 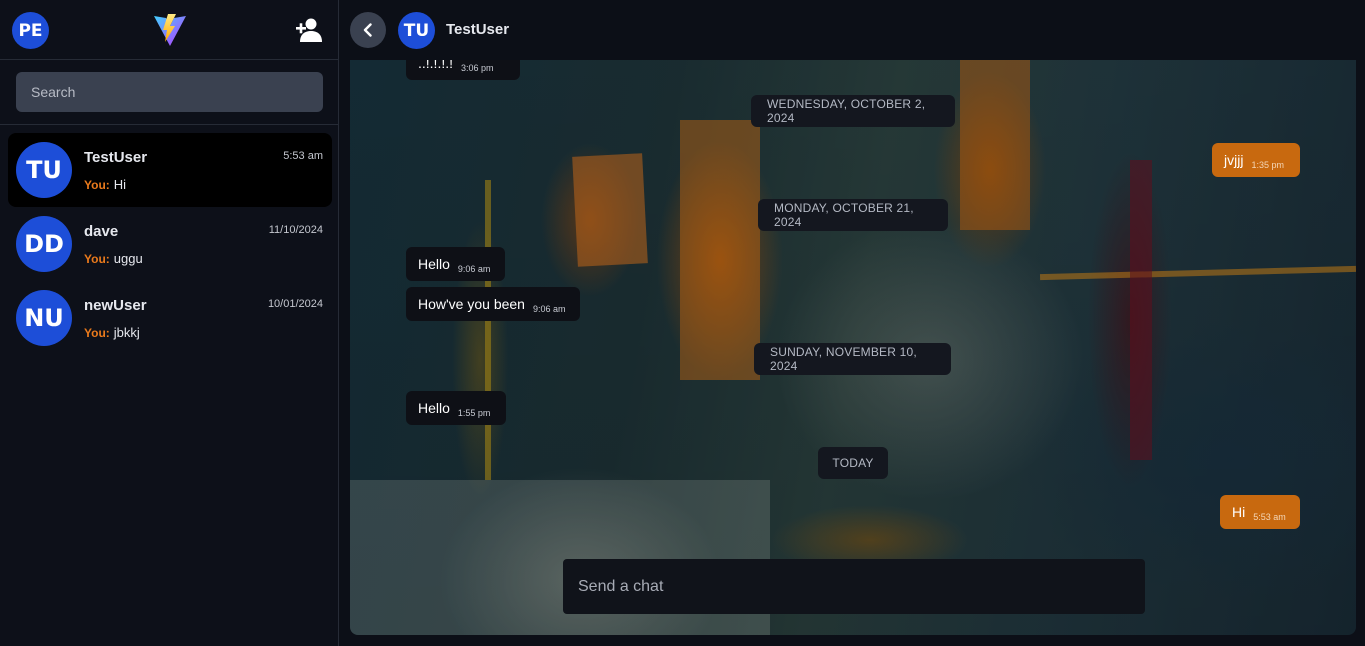 I want to click on conversation-preview: You: Hi, so click(x=105, y=184).